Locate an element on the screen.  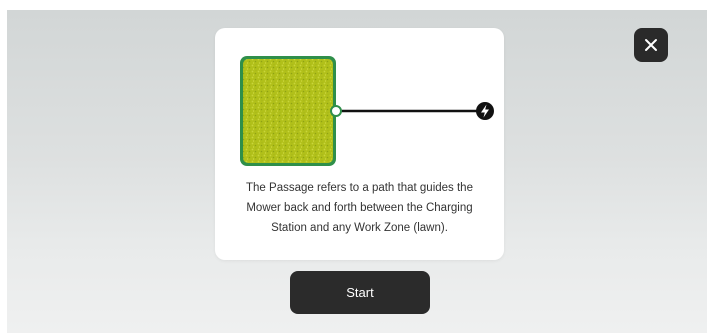
passage-diagram is located at coordinates (367, 111).